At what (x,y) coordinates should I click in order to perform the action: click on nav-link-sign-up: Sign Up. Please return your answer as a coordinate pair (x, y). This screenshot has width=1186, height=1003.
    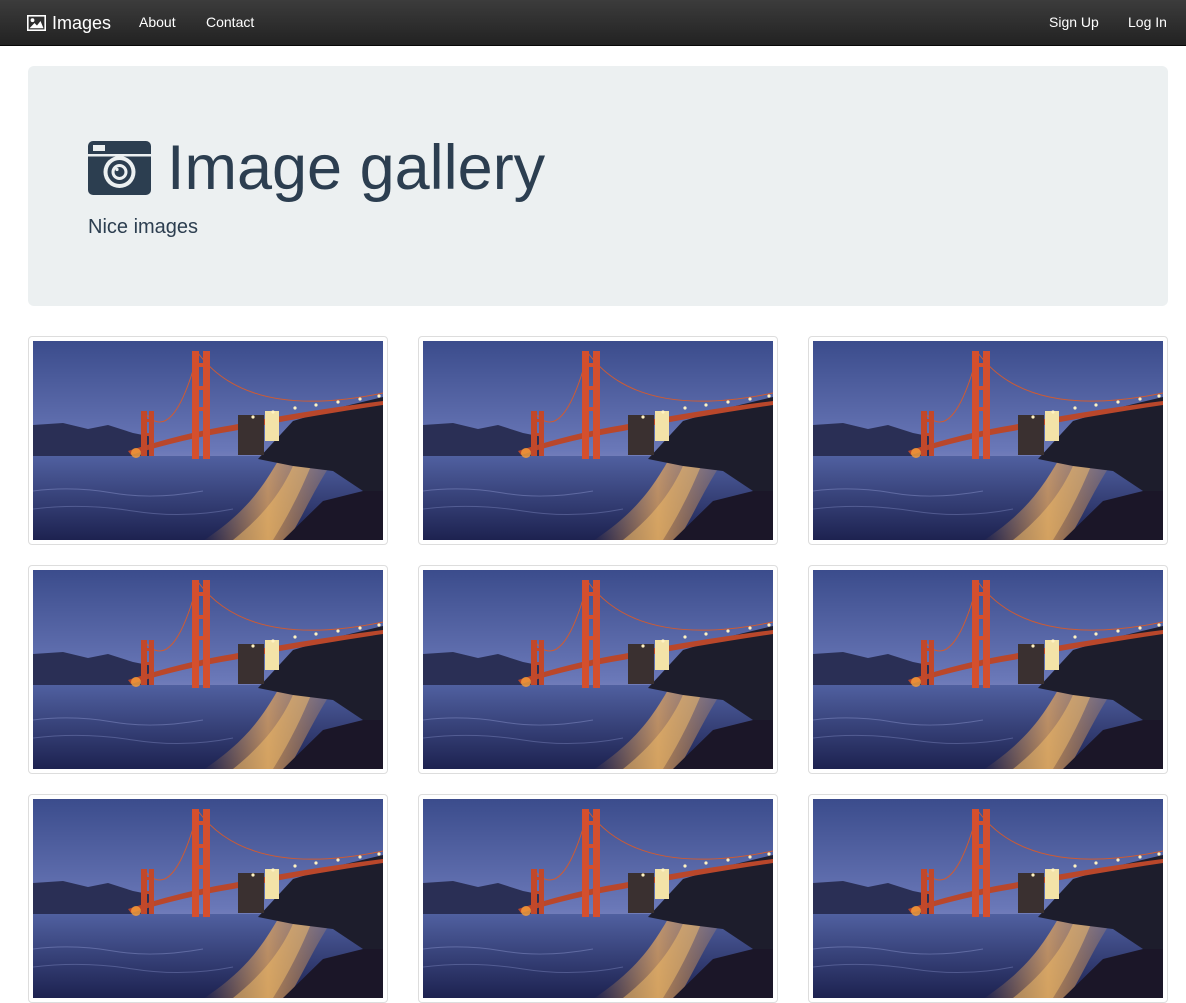
    Looking at the image, I should click on (1074, 22).